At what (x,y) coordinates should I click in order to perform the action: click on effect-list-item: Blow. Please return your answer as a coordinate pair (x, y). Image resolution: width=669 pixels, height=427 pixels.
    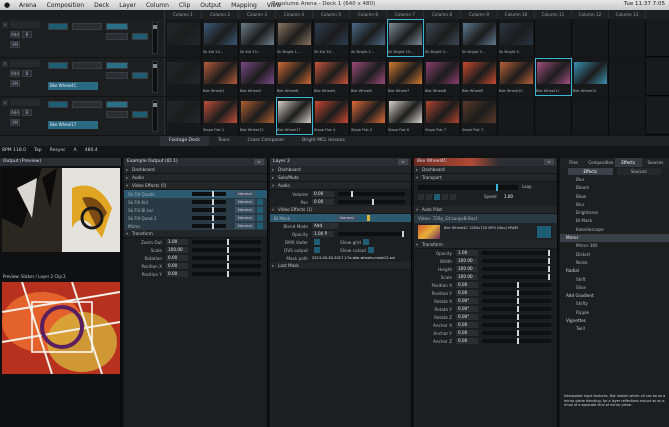
    Looking at the image, I should click on (614, 197).